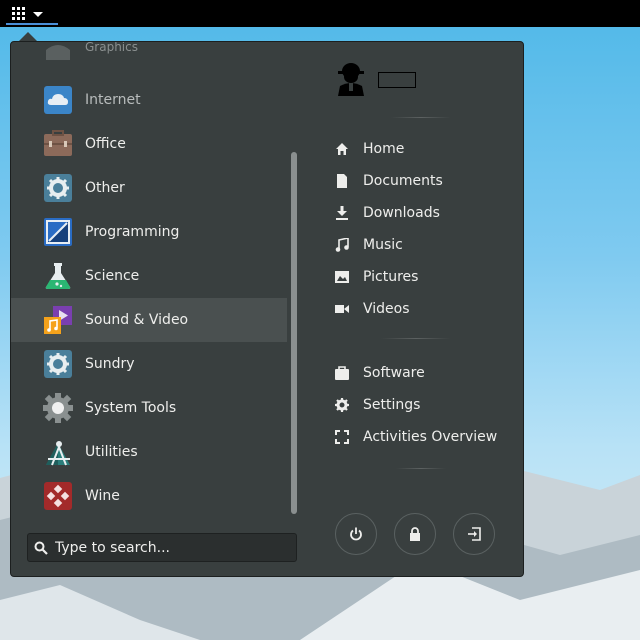  What do you see at coordinates (58, 276) in the screenshot?
I see `science-flask-icon` at bounding box center [58, 276].